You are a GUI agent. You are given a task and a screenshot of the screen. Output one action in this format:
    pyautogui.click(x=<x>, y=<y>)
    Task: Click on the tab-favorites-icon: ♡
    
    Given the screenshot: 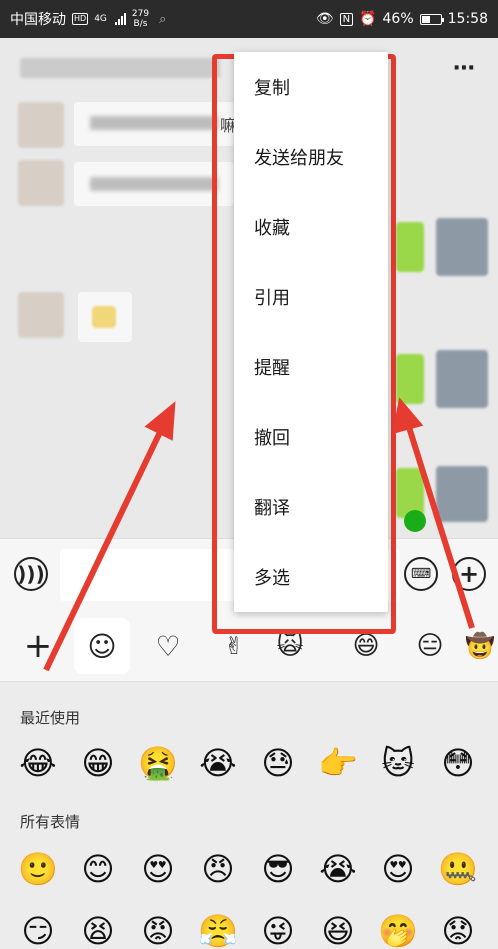 What is the action you would take?
    pyautogui.click(x=168, y=646)
    